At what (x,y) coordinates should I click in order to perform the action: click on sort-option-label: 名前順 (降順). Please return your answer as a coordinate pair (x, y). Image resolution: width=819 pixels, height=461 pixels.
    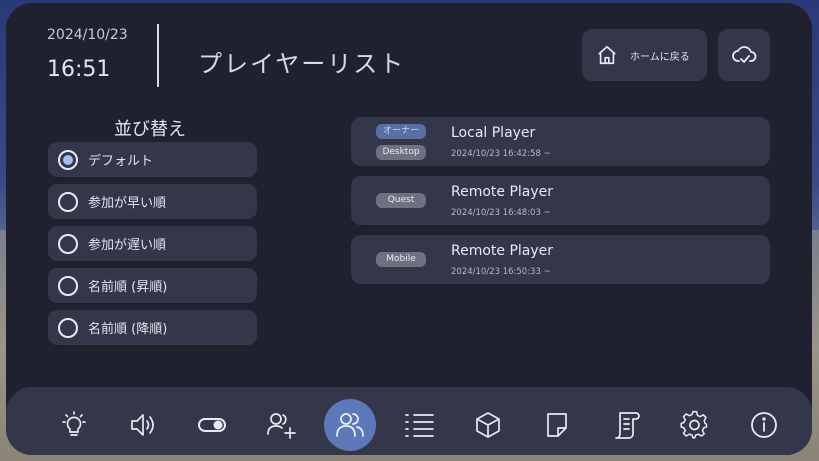
    Looking at the image, I should click on (128, 329).